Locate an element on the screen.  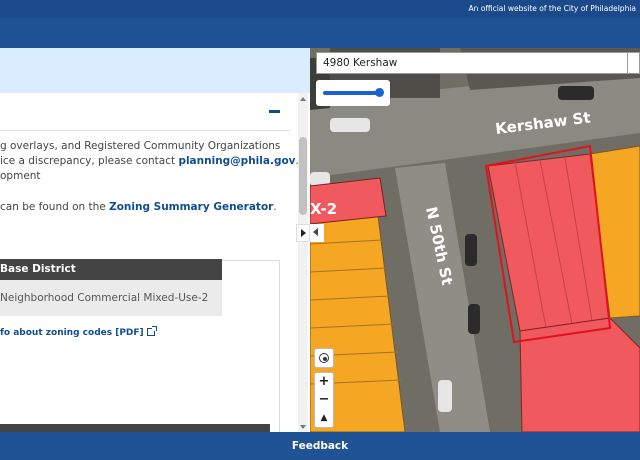
search-button is located at coordinates (634, 63).